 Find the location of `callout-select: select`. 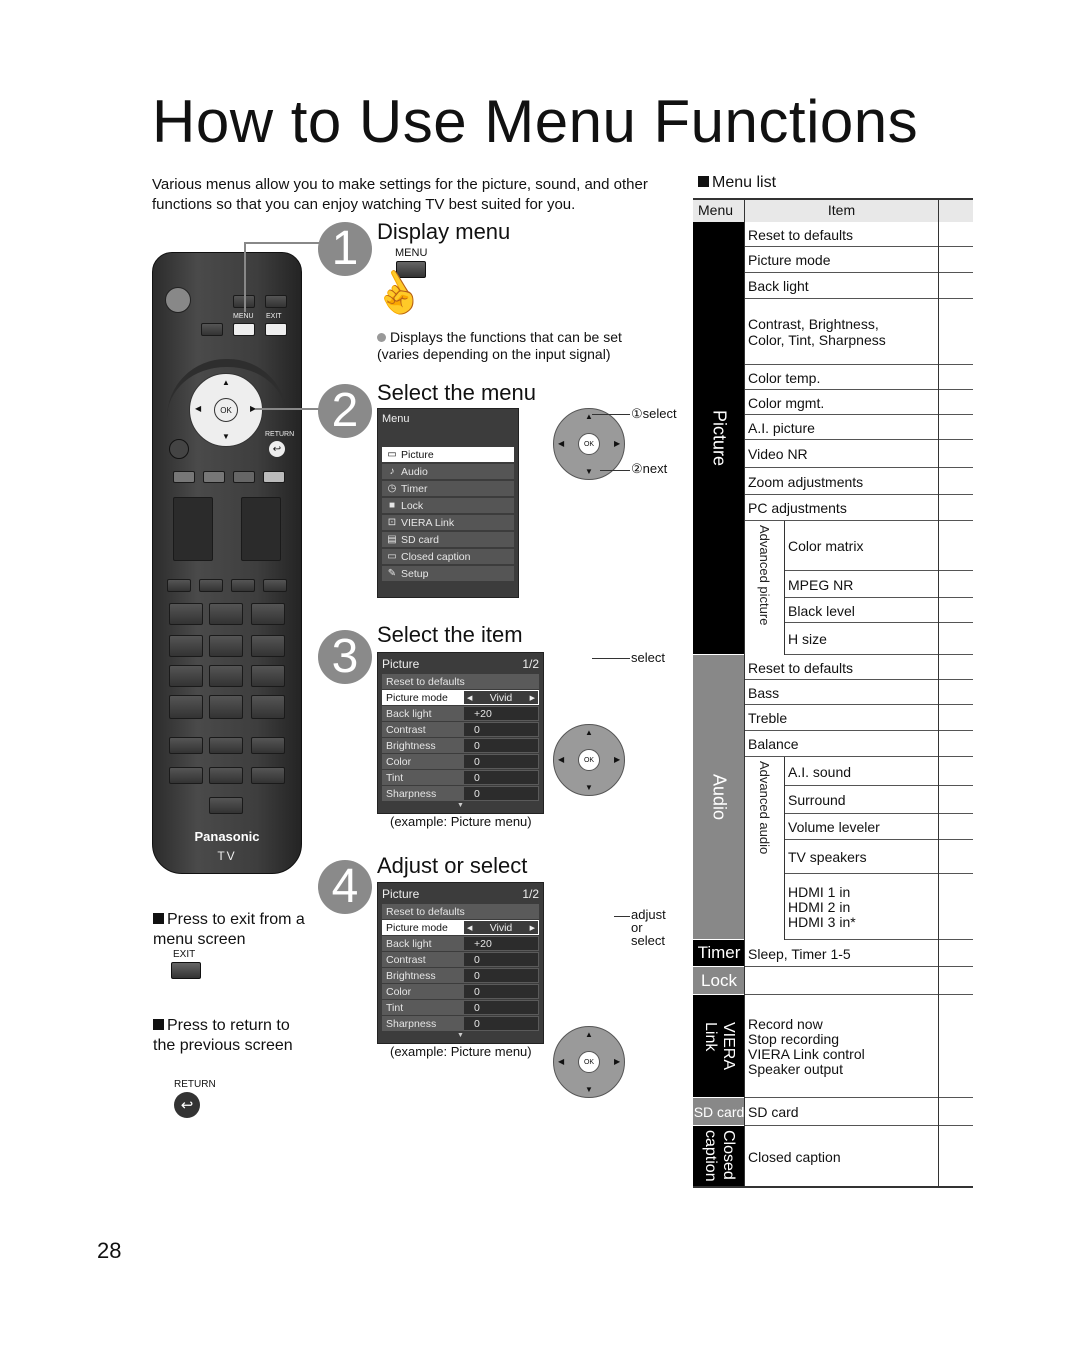

callout-select: select is located at coordinates (648, 657).